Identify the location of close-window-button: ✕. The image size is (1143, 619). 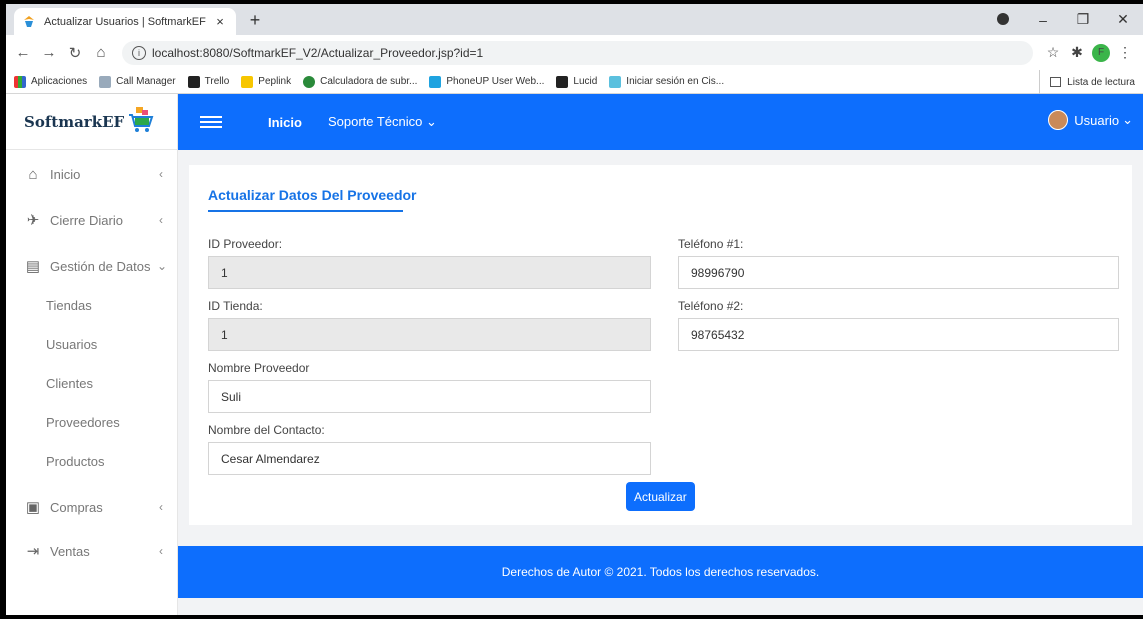
(1123, 19).